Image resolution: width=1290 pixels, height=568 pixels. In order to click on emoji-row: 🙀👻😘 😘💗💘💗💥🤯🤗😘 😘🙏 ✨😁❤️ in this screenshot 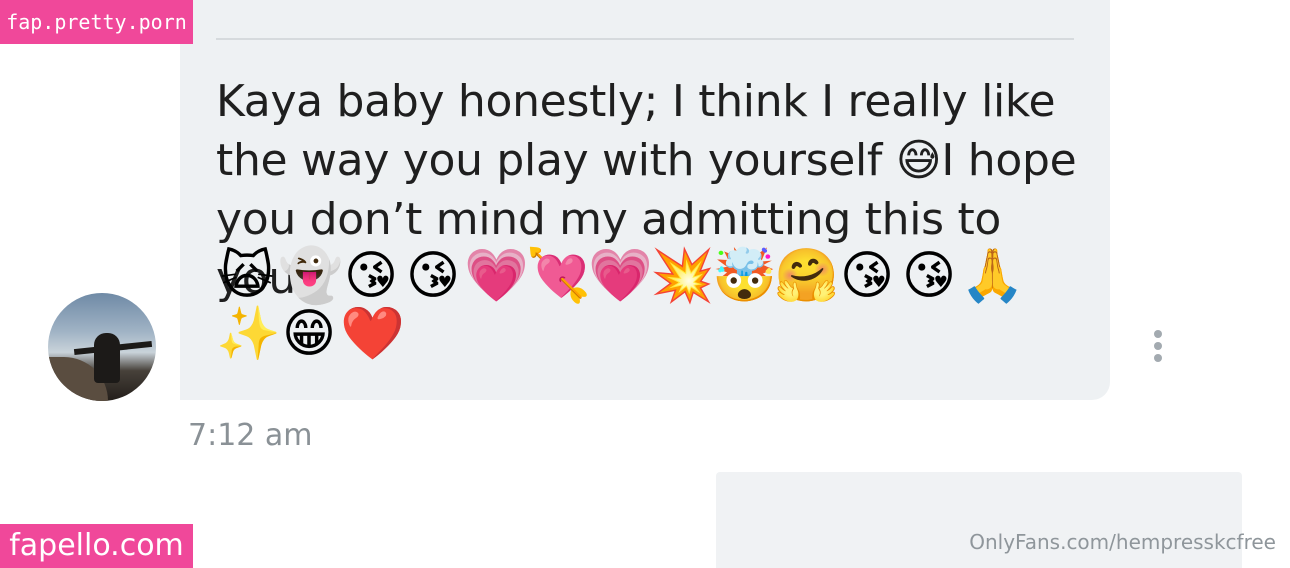, I will do `click(656, 305)`.